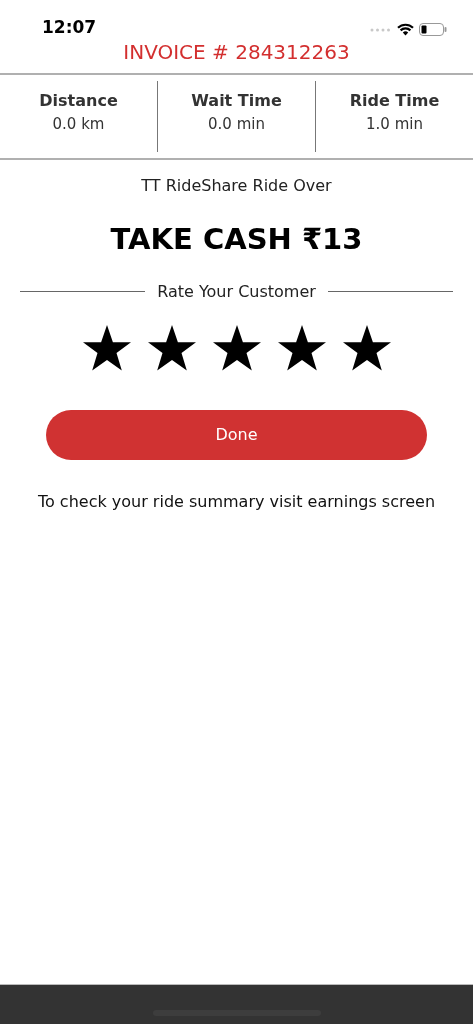 This screenshot has width=473, height=1024. I want to click on info-text: To check your ride summary visit earnings screen, so click(236, 501).